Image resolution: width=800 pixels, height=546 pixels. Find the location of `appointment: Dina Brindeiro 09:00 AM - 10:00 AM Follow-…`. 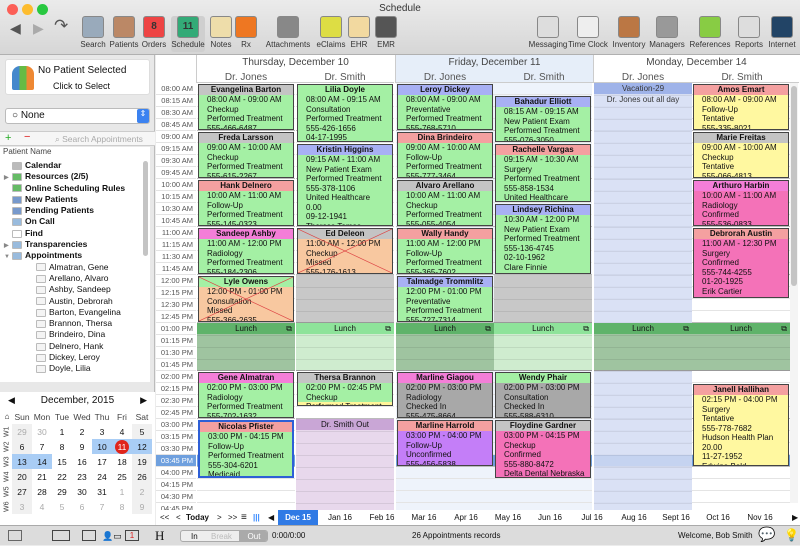

appointment: Dina Brindeiro 09:00 AM - 10:00 AM Follow-… is located at coordinates (445, 155).